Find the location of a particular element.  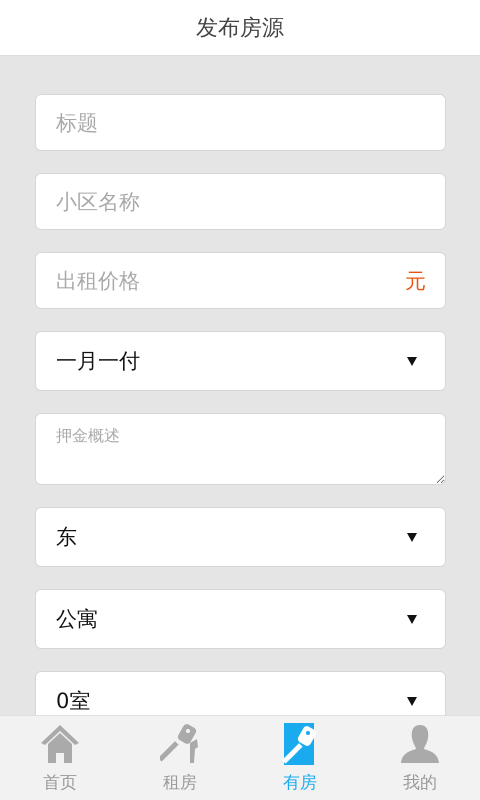

text-field: 标题 is located at coordinates (240, 122).